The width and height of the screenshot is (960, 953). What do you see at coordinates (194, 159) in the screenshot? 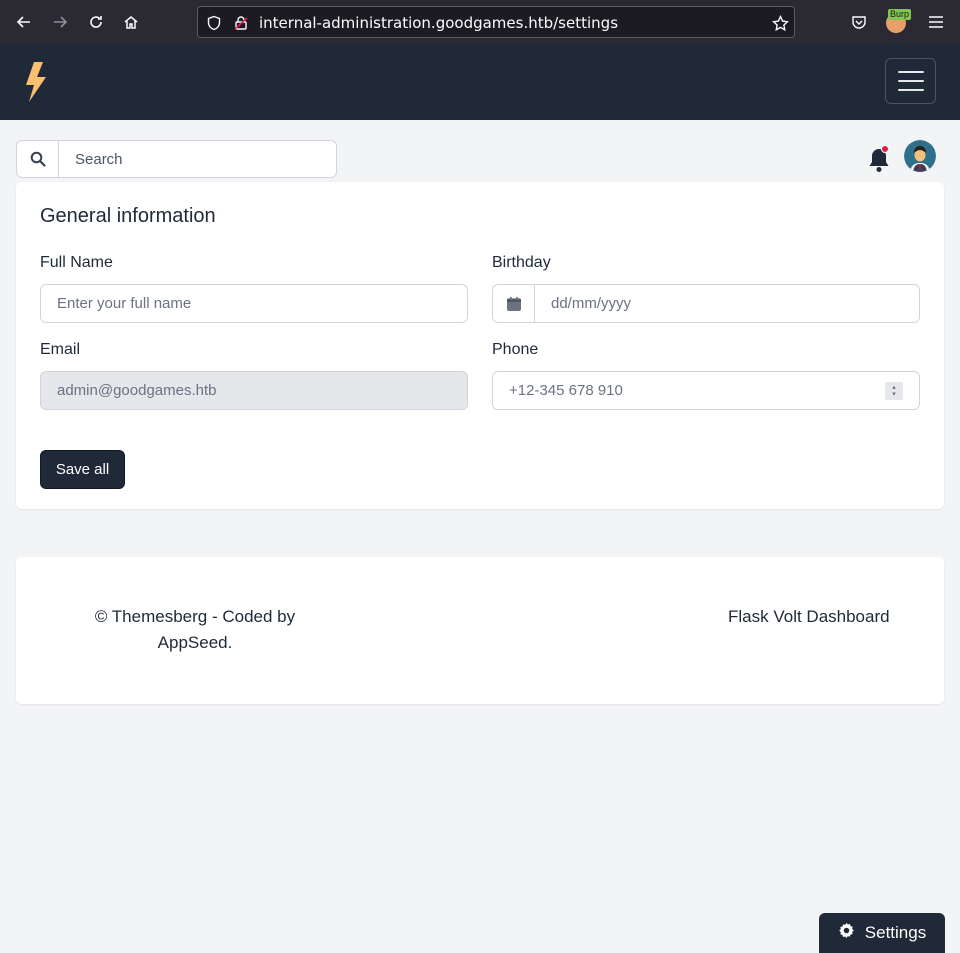
I see `search-input` at bounding box center [194, 159].